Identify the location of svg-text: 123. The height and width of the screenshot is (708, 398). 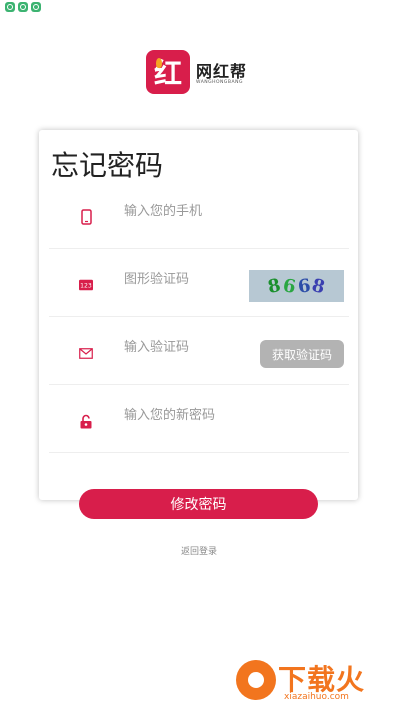
(86, 286).